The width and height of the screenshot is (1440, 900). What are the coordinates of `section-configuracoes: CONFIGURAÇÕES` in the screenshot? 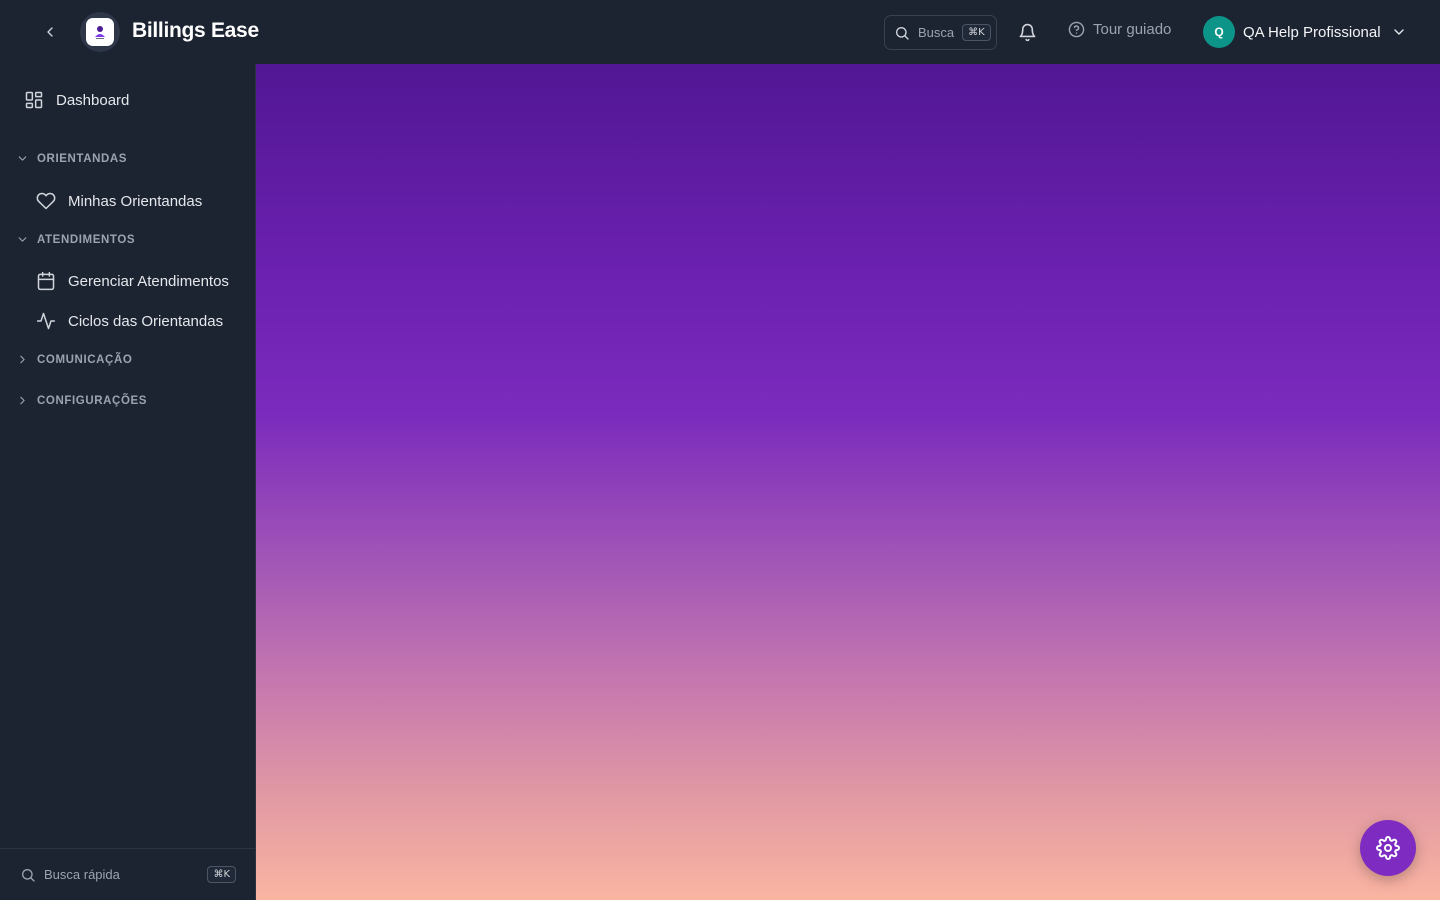 It's located at (81, 400).